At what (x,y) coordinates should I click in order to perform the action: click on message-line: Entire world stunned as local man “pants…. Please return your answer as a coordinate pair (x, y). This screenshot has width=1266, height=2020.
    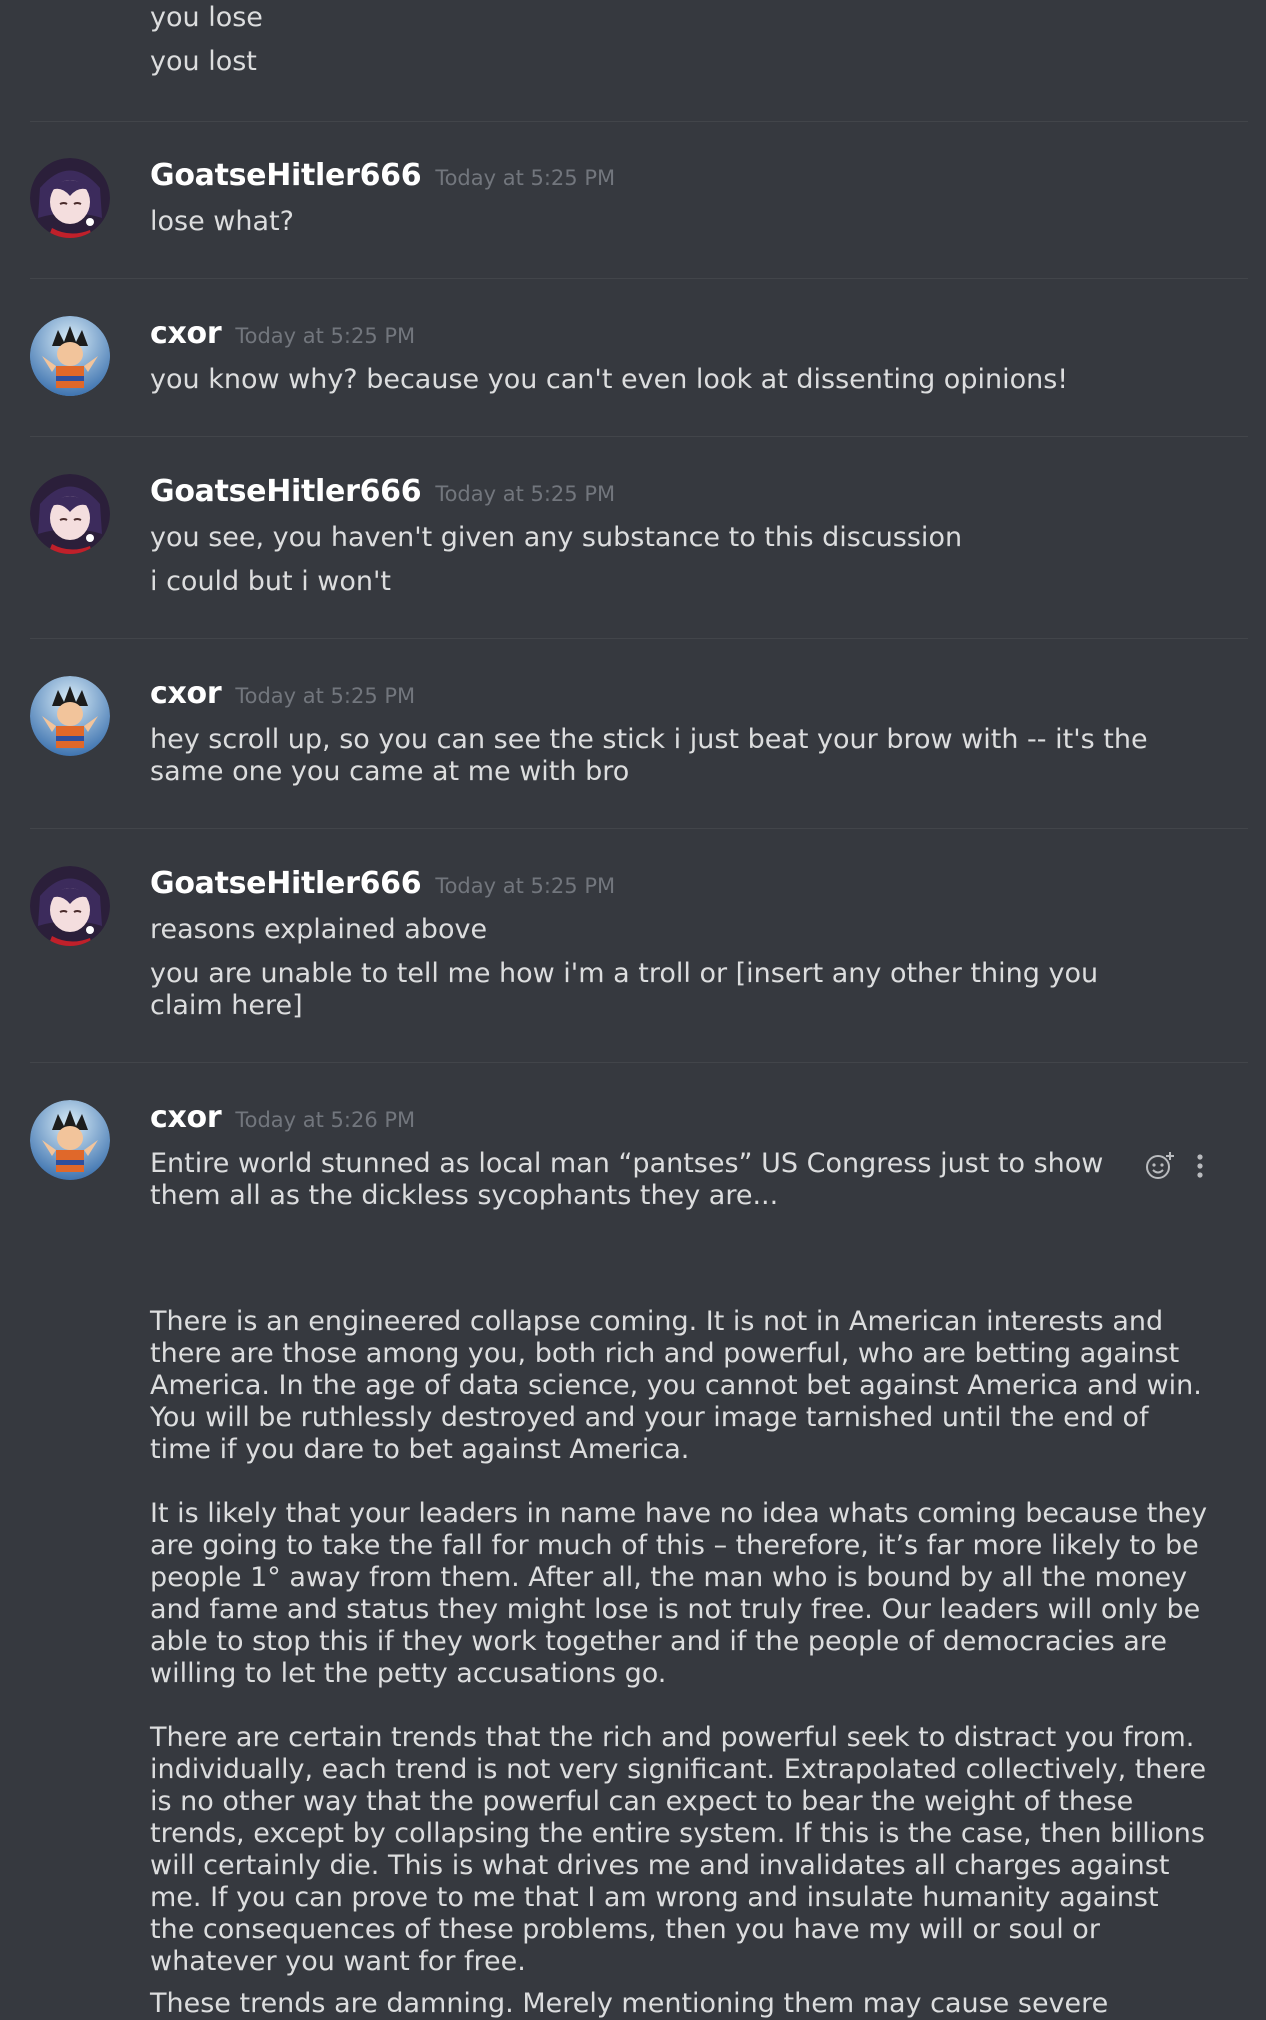
    Looking at the image, I should click on (631, 1179).